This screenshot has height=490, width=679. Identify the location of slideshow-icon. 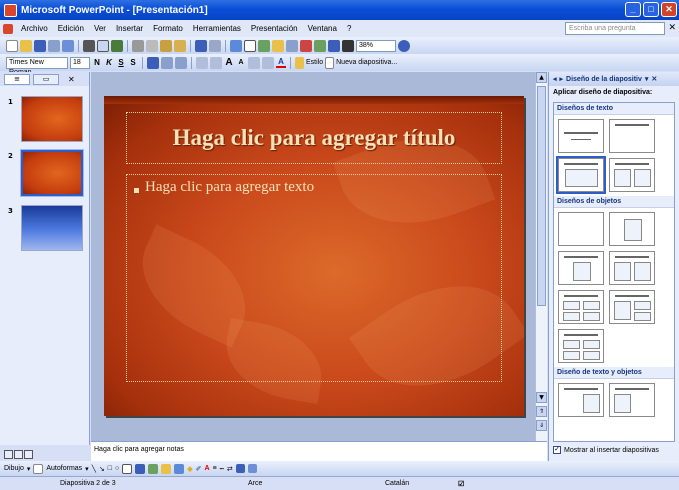
(28, 454).